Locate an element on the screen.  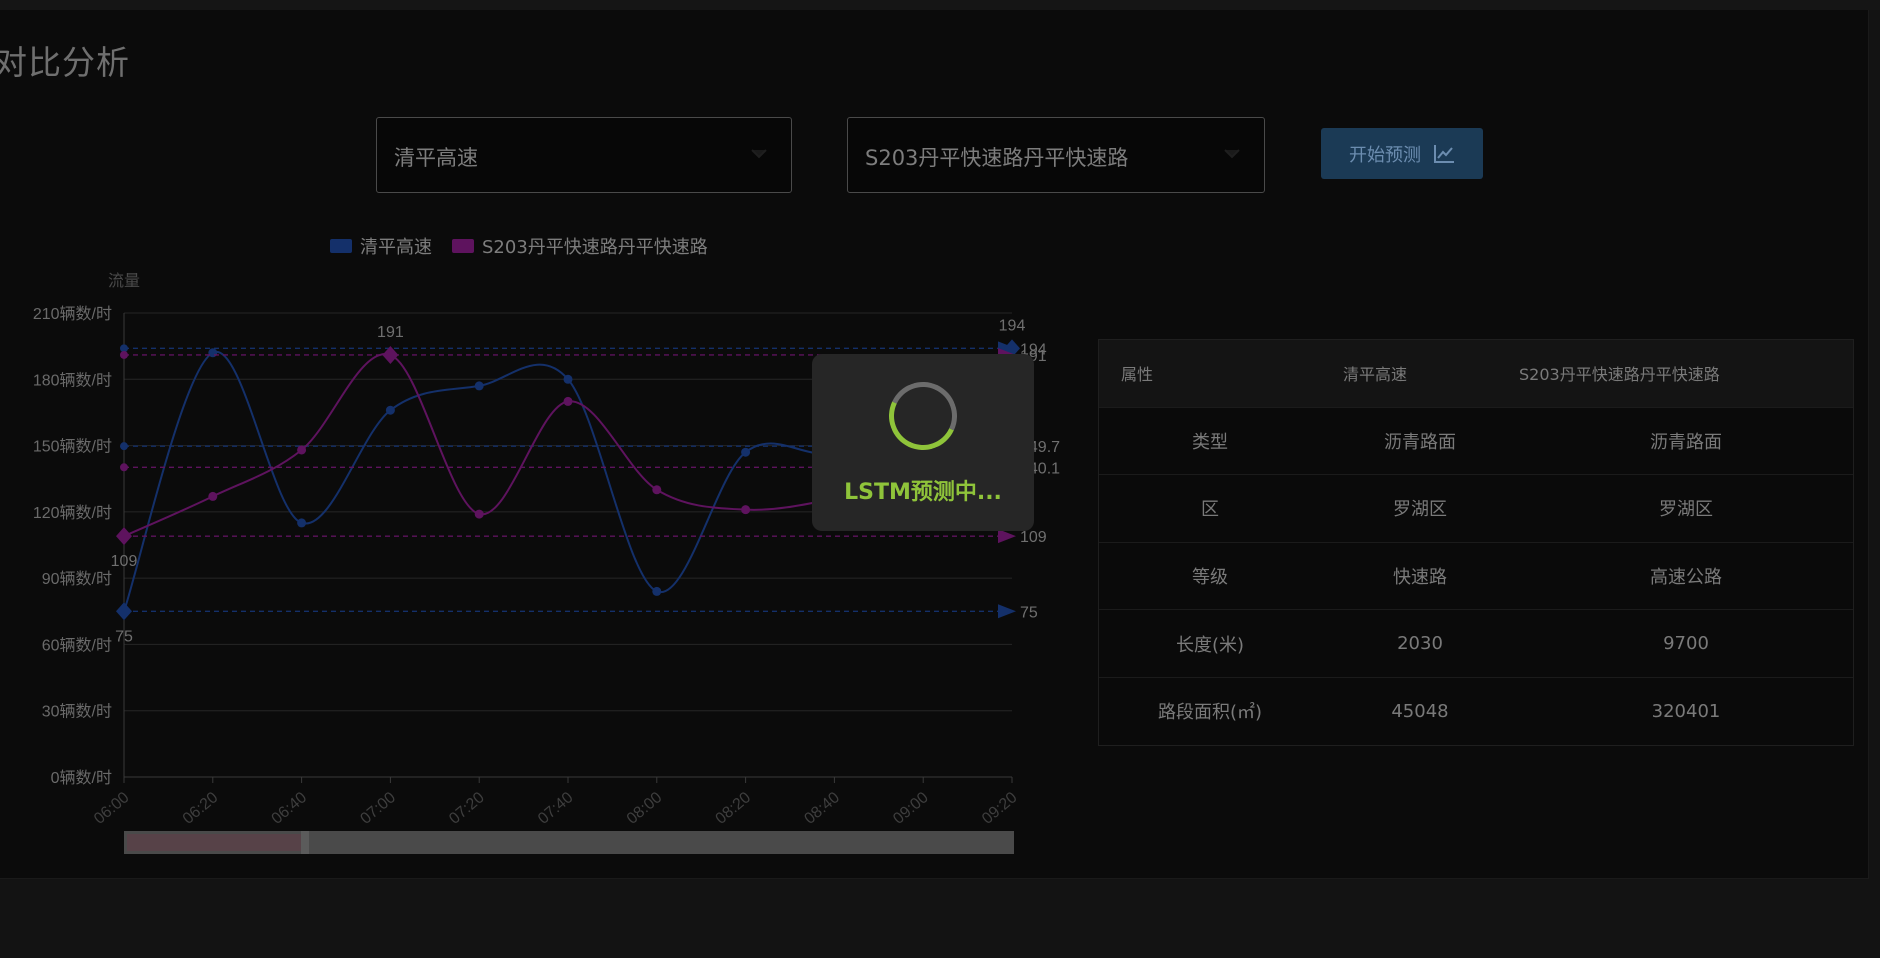
y-tick-label: 0辆数/时 is located at coordinates (81, 778).